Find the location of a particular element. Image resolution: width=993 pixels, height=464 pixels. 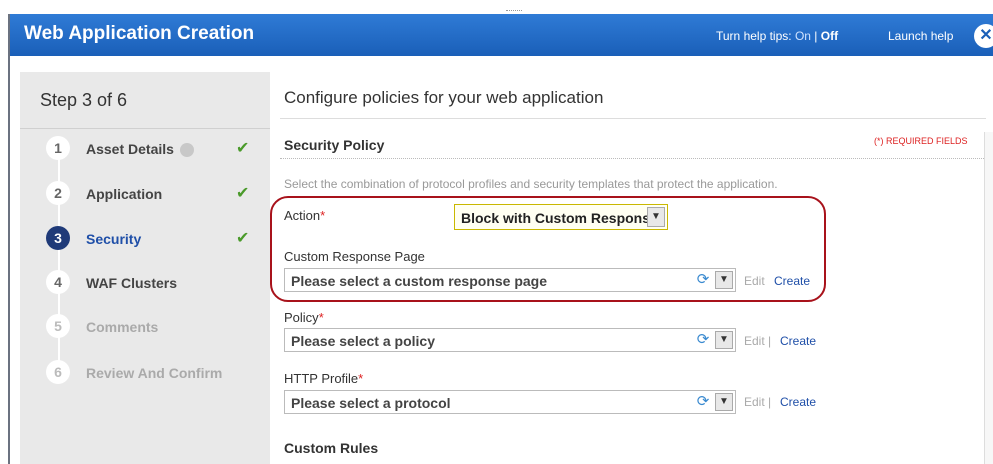

step-number: 6 is located at coordinates (58, 372).